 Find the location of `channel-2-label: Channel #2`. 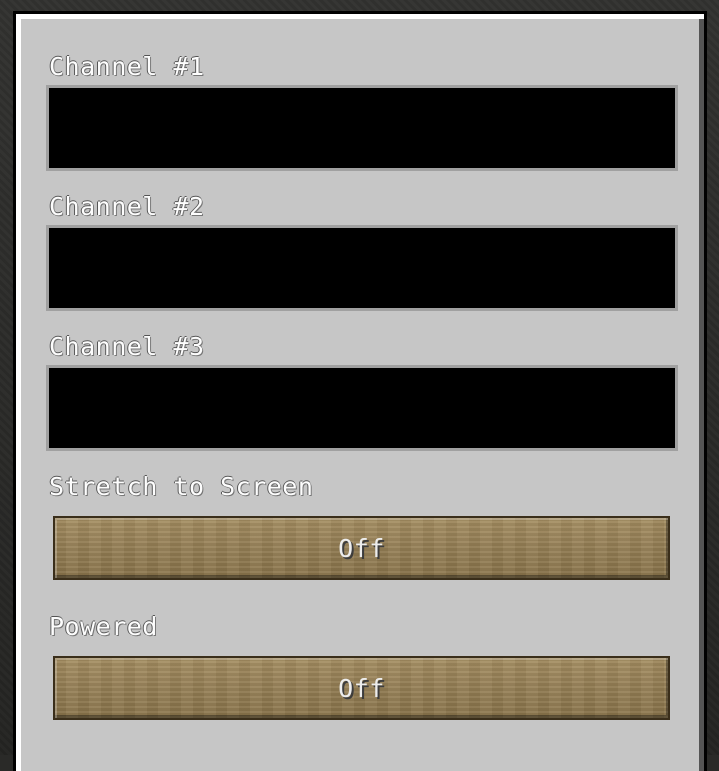

channel-2-label: Channel #2 is located at coordinates (127, 206).